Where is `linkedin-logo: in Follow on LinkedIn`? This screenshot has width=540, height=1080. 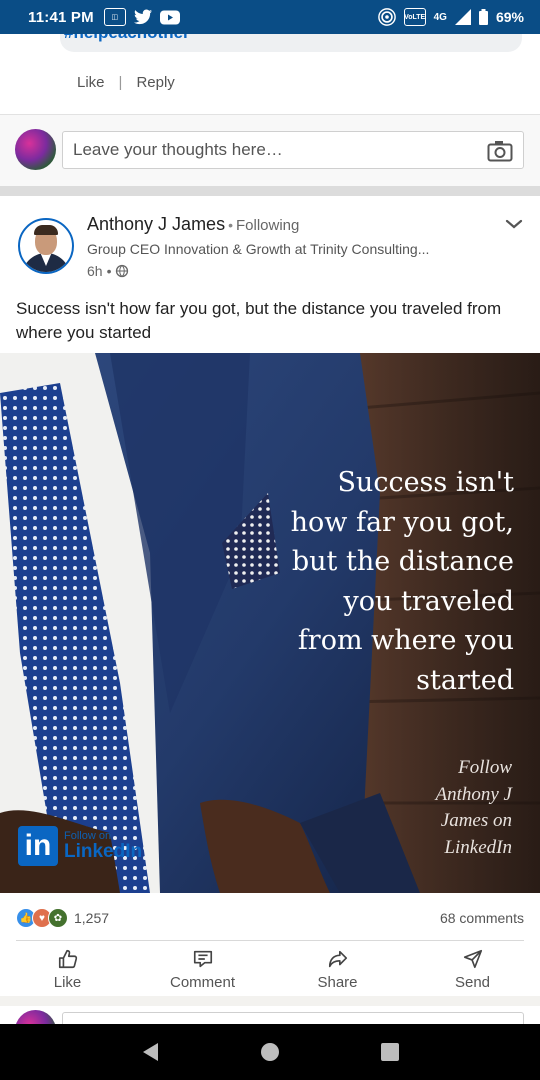 linkedin-logo: in Follow on LinkedIn is located at coordinates (80, 846).